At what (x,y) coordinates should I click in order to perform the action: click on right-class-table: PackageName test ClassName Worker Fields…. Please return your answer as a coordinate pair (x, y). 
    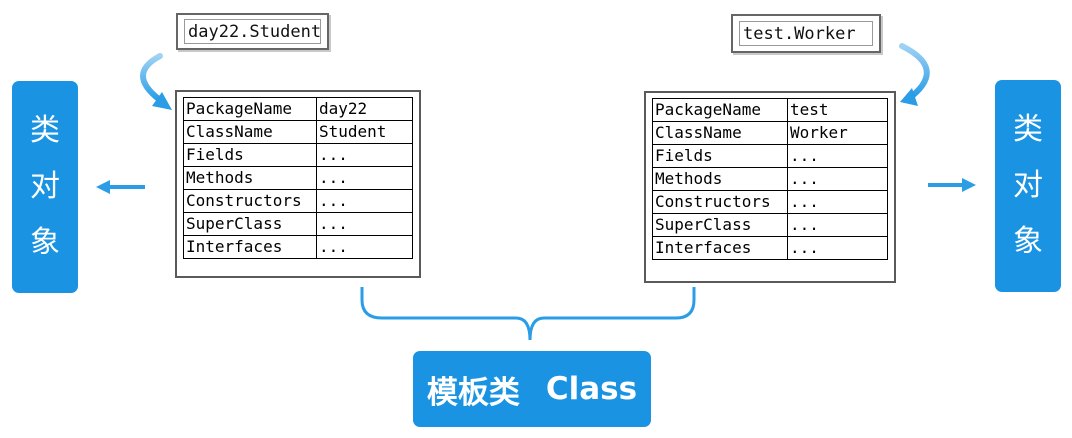
    Looking at the image, I should click on (770, 187).